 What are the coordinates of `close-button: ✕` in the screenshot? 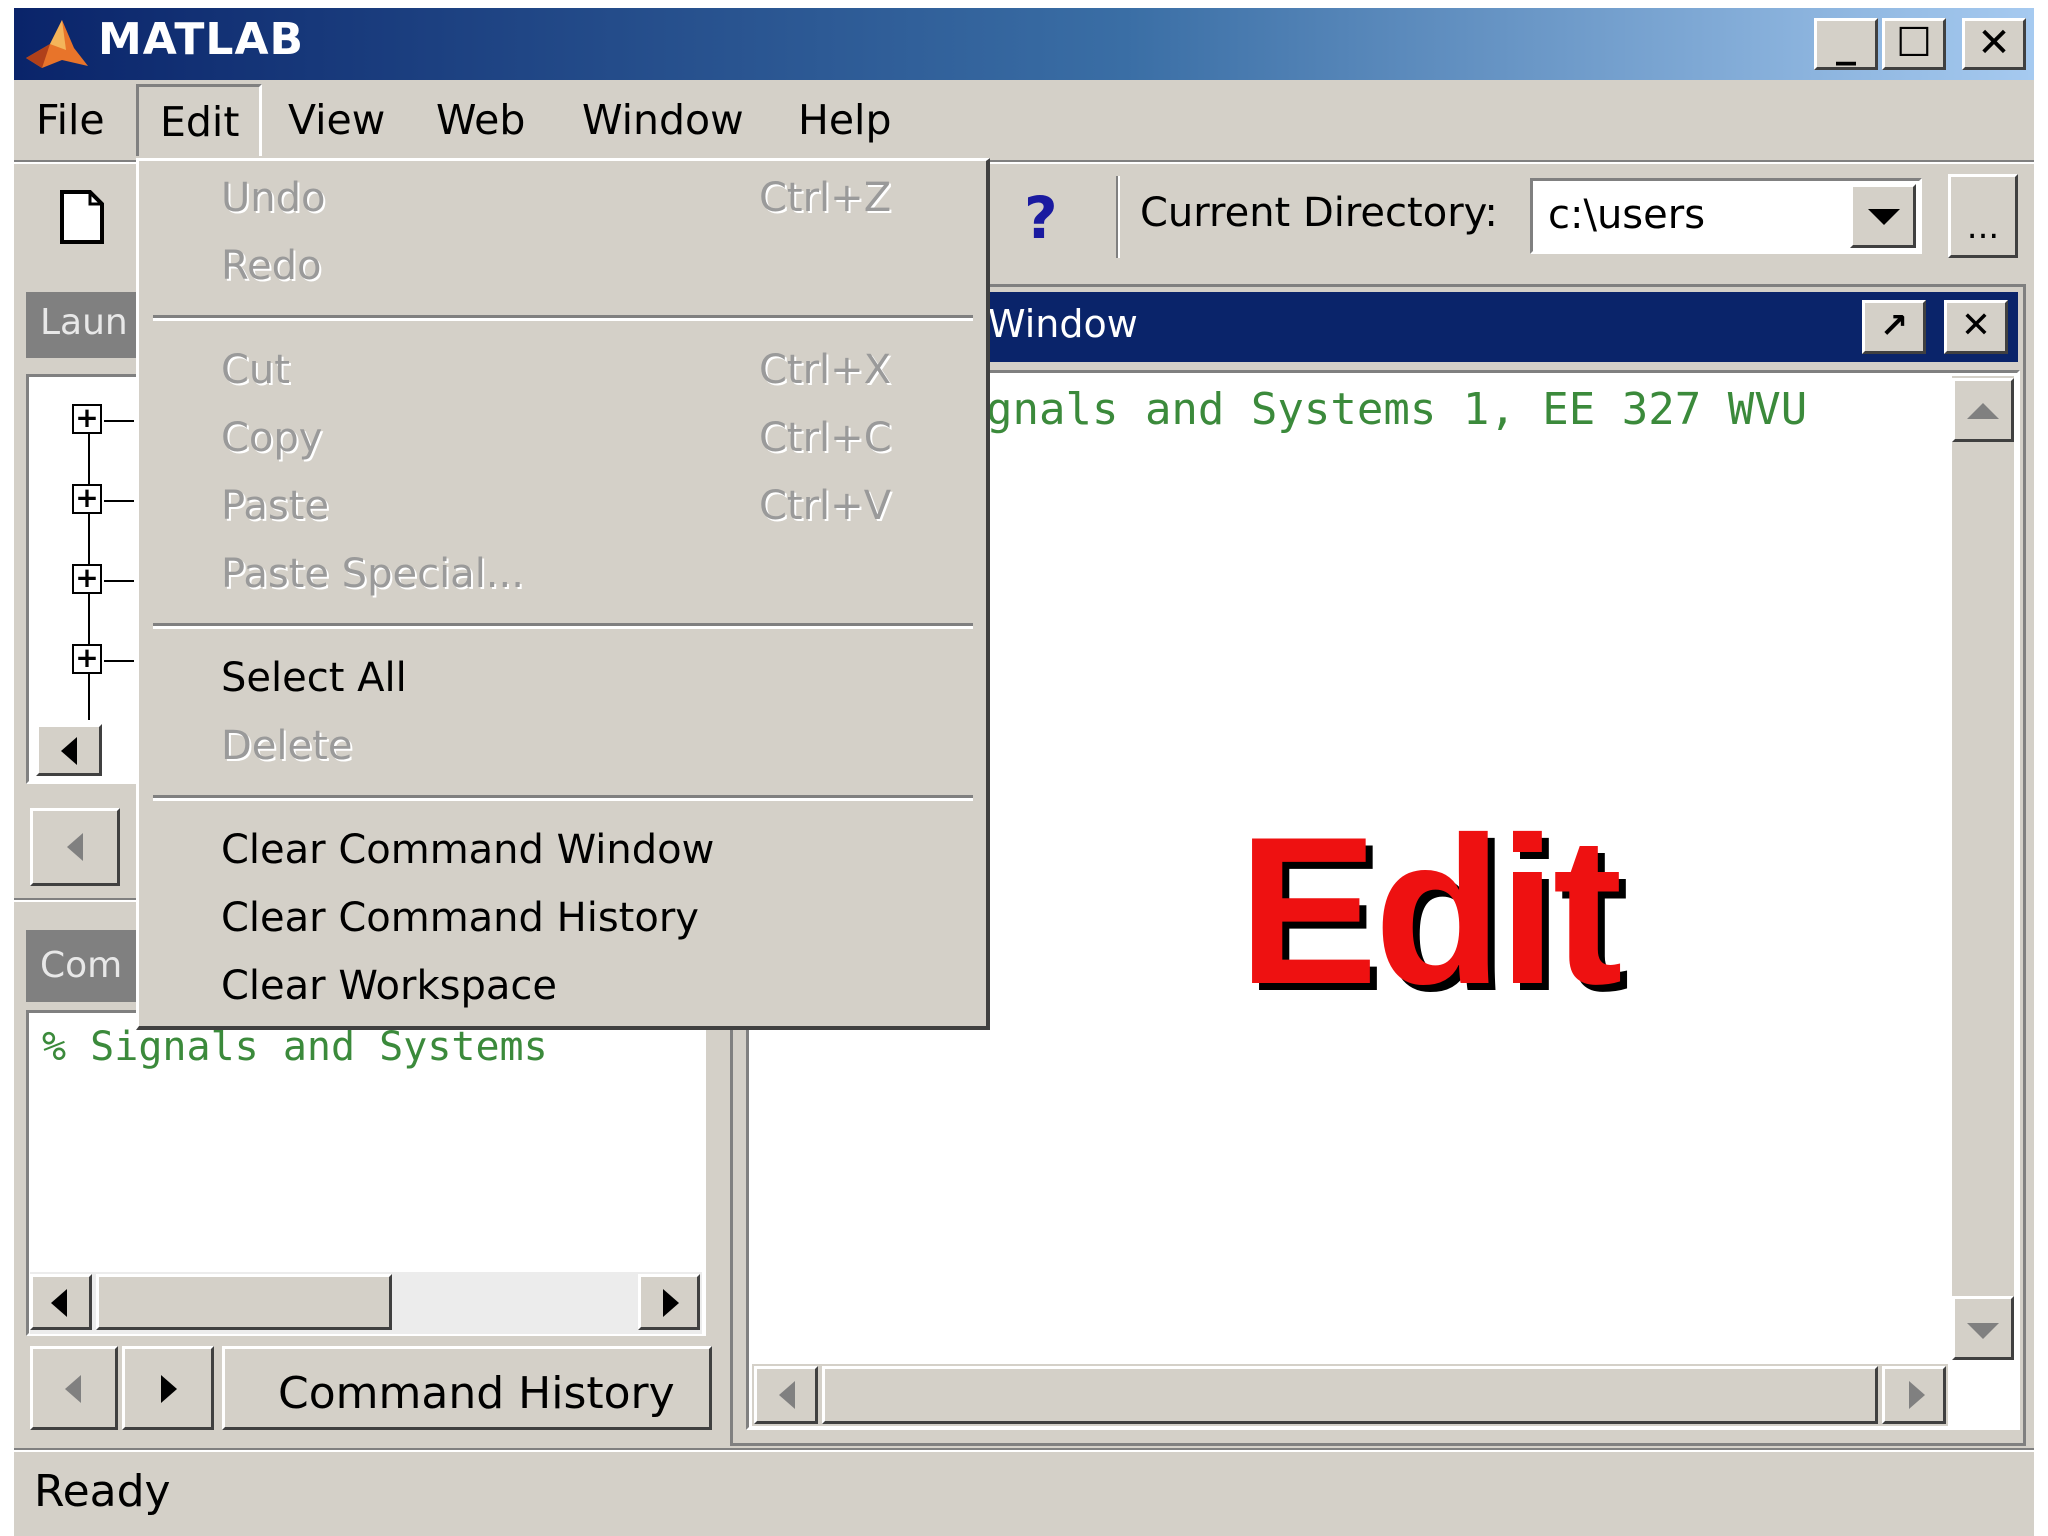 It's located at (1994, 44).